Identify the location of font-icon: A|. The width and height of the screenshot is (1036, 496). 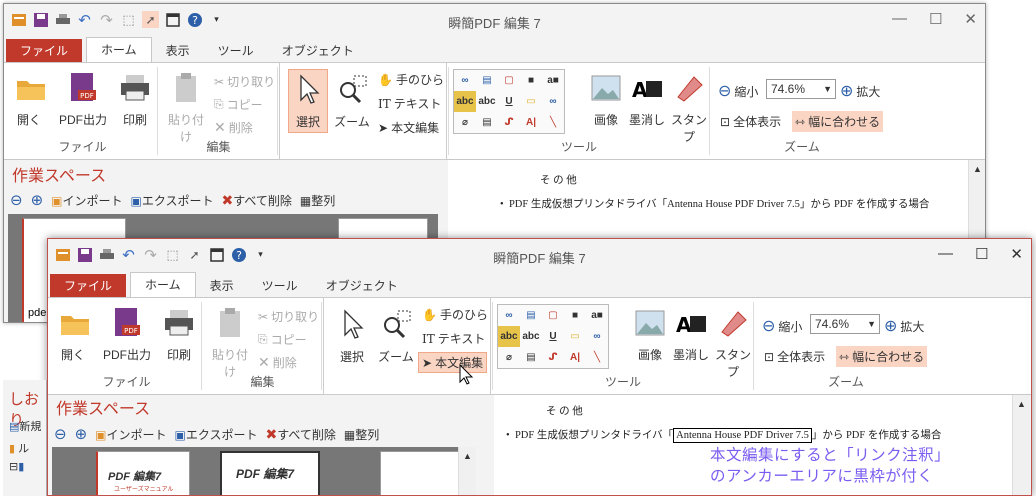
(531, 122).